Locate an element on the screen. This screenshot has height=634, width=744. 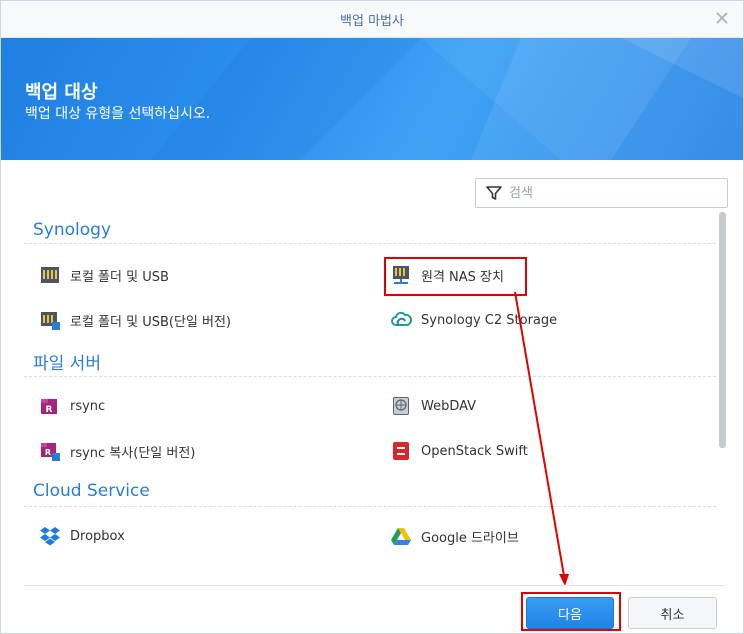
next-button: 다음 is located at coordinates (570, 613).